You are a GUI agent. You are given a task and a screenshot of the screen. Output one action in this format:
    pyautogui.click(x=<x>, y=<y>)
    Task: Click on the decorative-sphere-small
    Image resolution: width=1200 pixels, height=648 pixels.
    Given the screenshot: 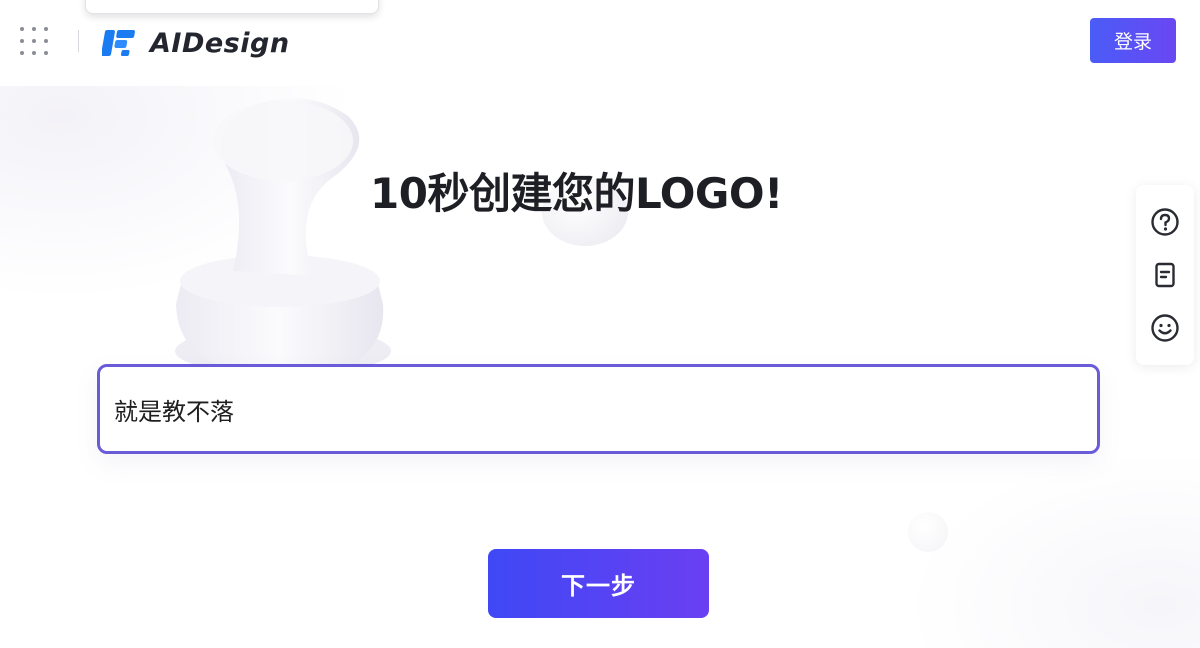 What is the action you would take?
    pyautogui.click(x=928, y=532)
    